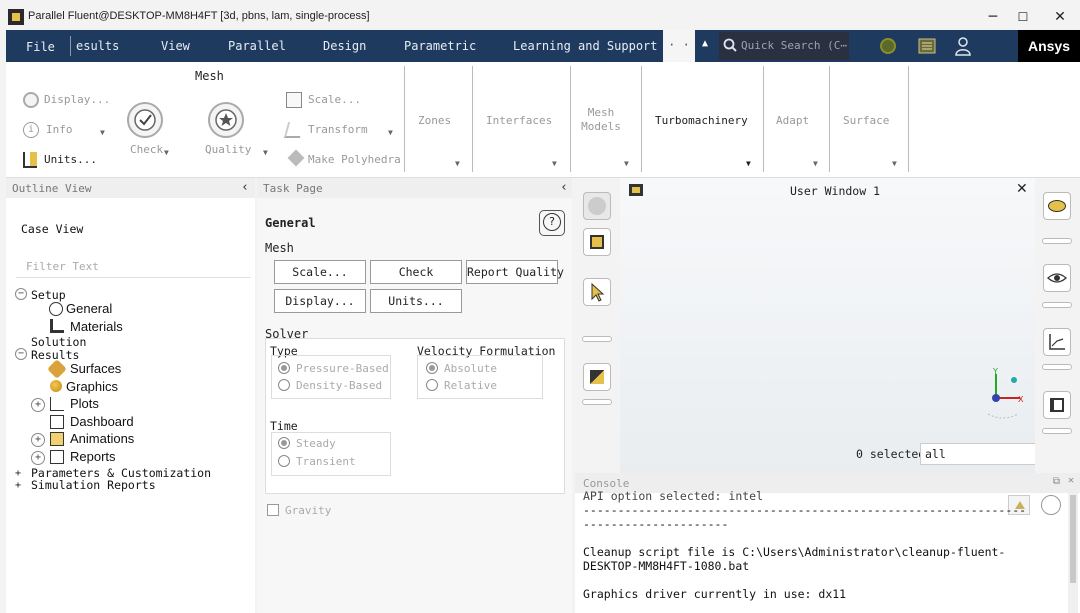 This screenshot has height=613, width=1080. What do you see at coordinates (166, 152) in the screenshot?
I see `check-dropdown-icon: ▼` at bounding box center [166, 152].